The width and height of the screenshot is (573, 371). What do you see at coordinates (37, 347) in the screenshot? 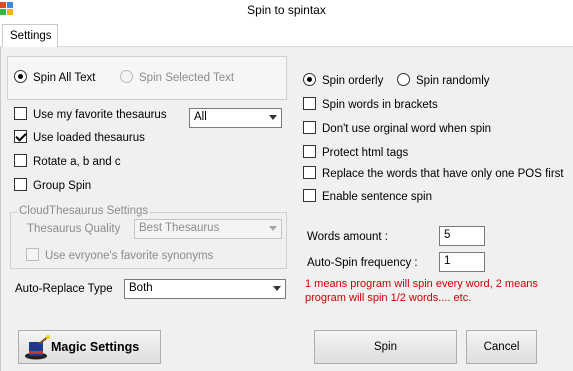
I see `magic-hat-icon` at bounding box center [37, 347].